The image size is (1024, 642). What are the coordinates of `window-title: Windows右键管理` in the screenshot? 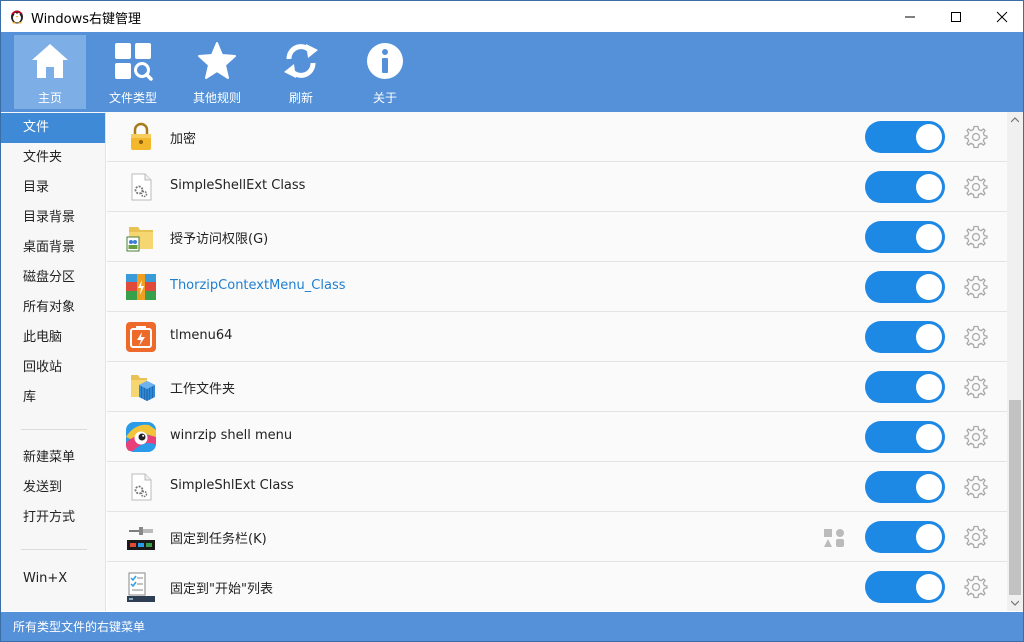 It's located at (86, 19).